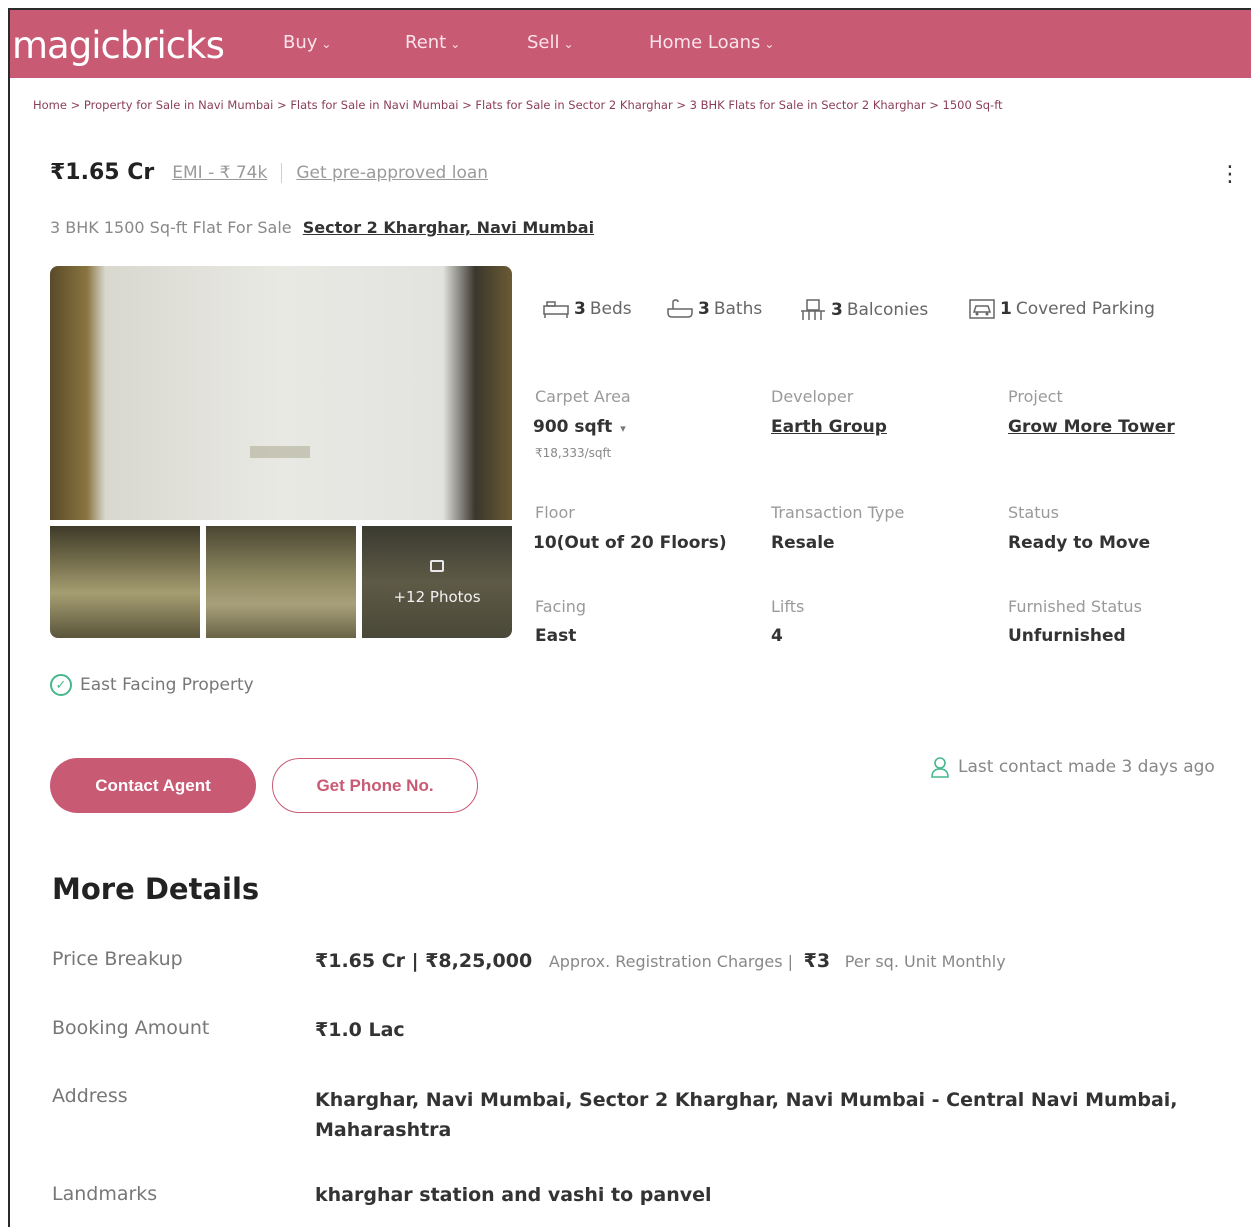 This screenshot has width=1251, height=1227. I want to click on developer-link: Earth Group, so click(829, 427).